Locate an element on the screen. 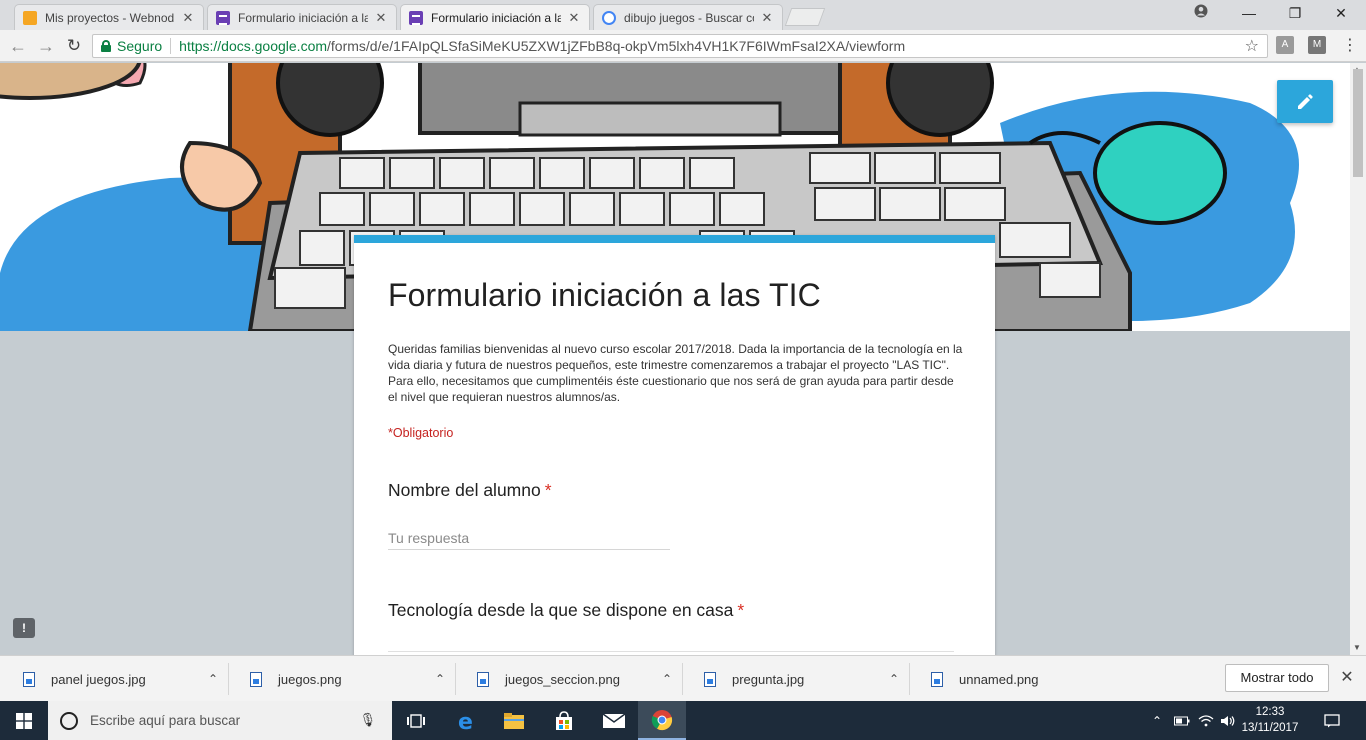 The width and height of the screenshot is (1366, 740). new-tab-button is located at coordinates (805, 17).